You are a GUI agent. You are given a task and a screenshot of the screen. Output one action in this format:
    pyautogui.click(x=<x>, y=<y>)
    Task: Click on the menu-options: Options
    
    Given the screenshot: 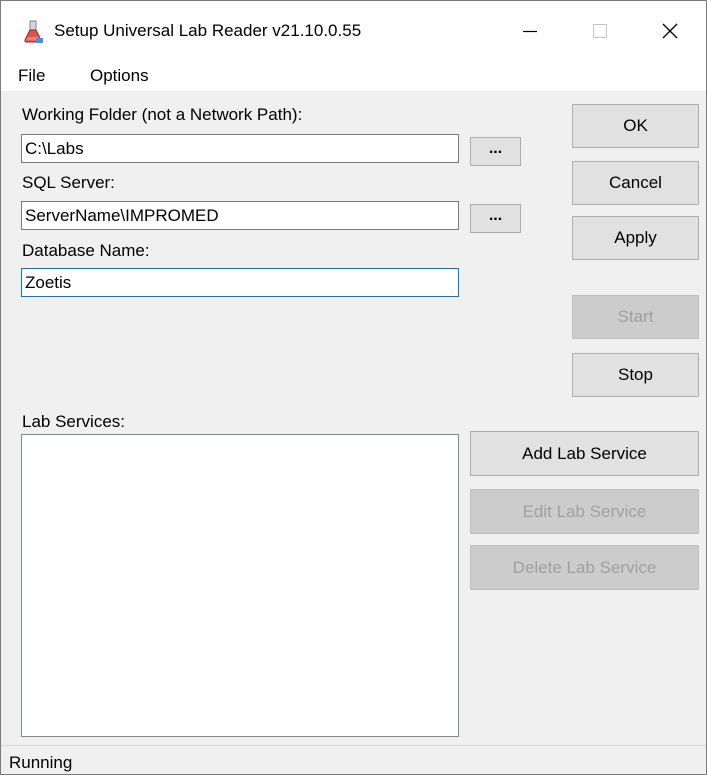 What is the action you would take?
    pyautogui.click(x=119, y=76)
    